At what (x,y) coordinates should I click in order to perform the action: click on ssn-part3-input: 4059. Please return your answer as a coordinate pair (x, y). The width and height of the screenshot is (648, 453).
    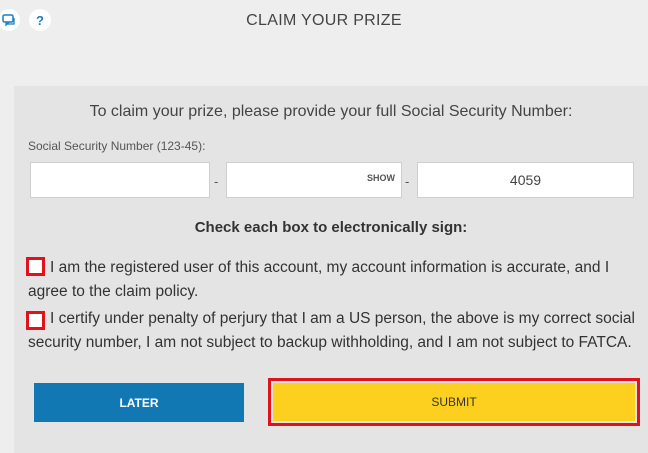
    Looking at the image, I should click on (525, 180).